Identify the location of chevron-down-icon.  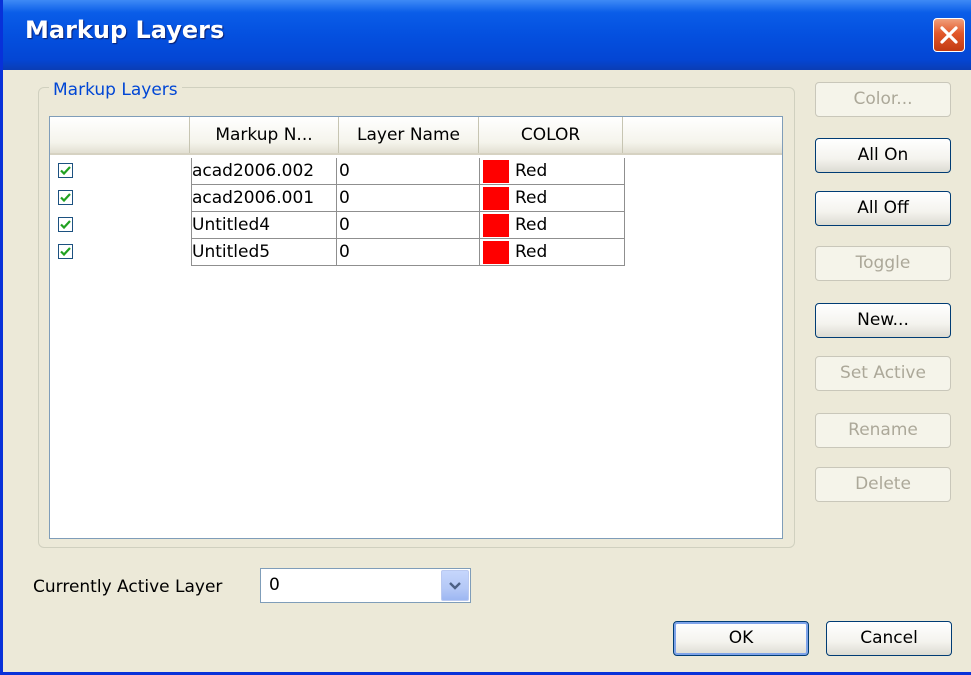
(455, 586).